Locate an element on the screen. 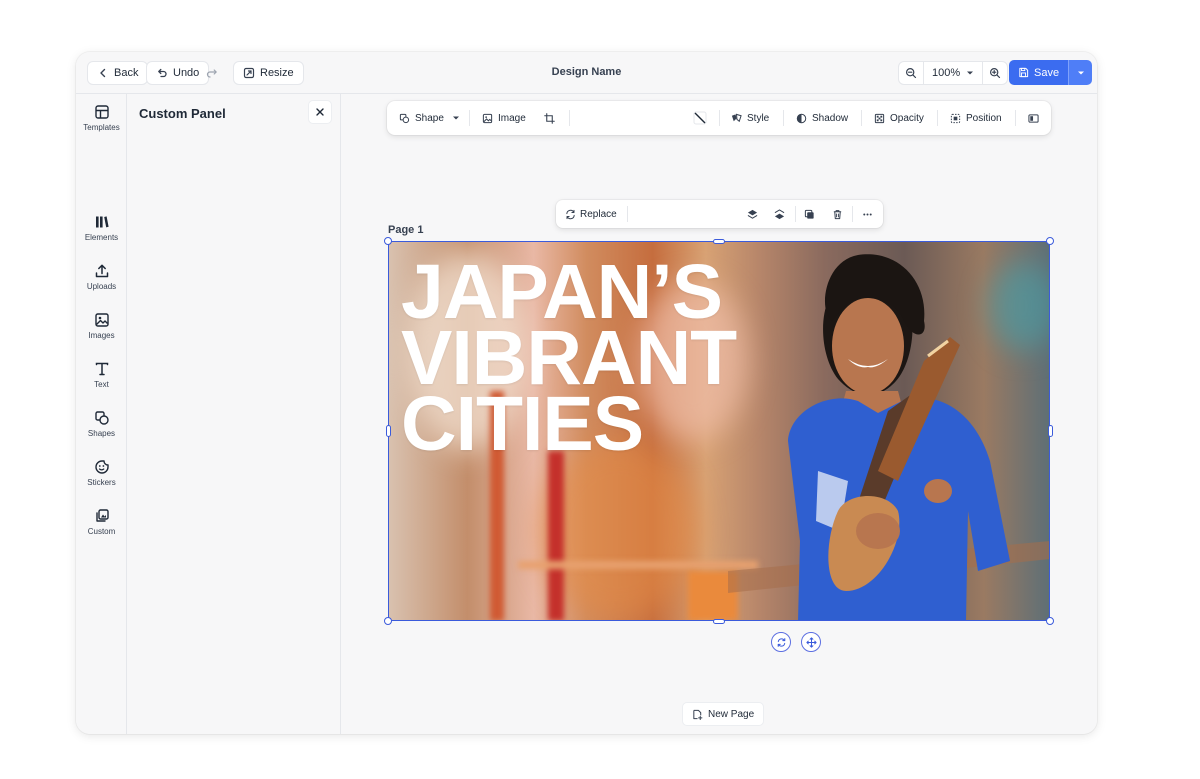 The width and height of the screenshot is (1200, 779). zoom-out-icon is located at coordinates (911, 73).